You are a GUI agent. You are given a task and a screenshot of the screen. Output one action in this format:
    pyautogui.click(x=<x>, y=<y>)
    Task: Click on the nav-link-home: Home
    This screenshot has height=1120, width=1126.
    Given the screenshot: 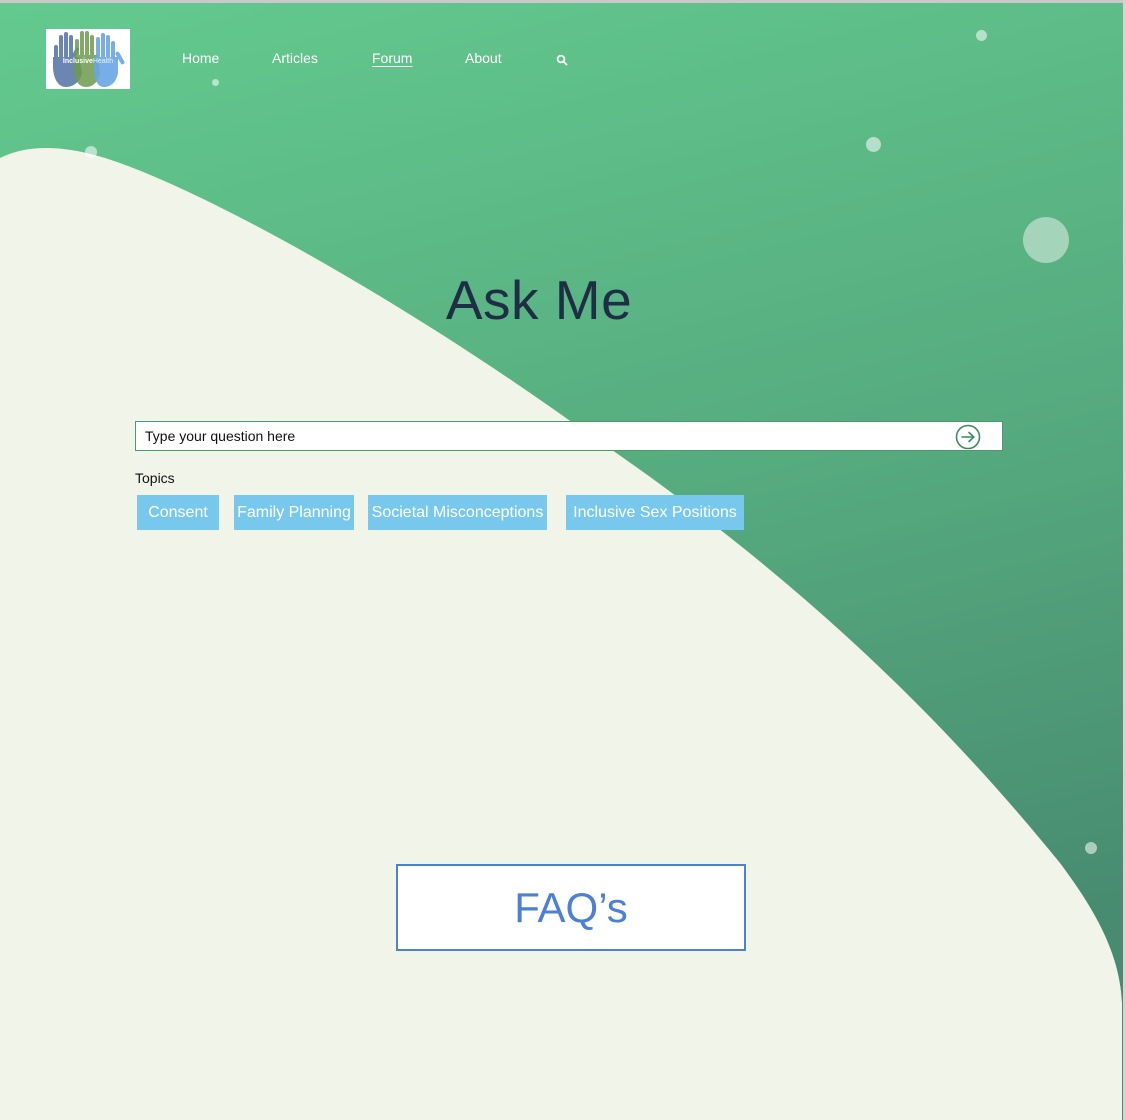 What is the action you would take?
    pyautogui.click(x=200, y=58)
    